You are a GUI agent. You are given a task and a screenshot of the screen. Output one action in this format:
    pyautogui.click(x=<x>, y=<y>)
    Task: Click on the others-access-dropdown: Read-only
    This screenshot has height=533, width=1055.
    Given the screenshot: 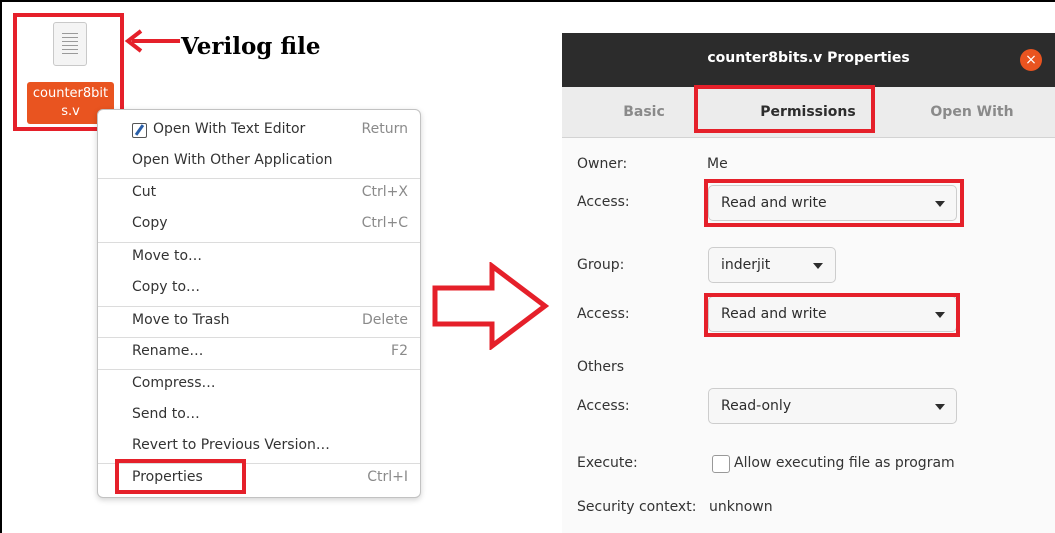 What is the action you would take?
    pyautogui.click(x=832, y=406)
    